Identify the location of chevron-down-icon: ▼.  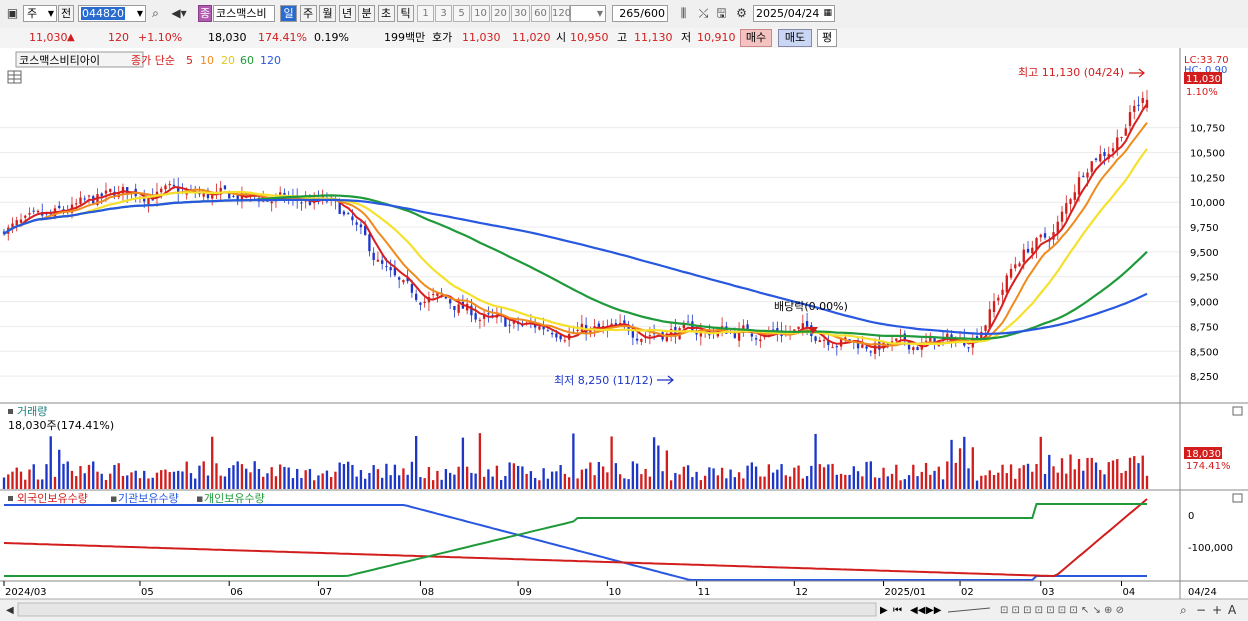
(50, 13).